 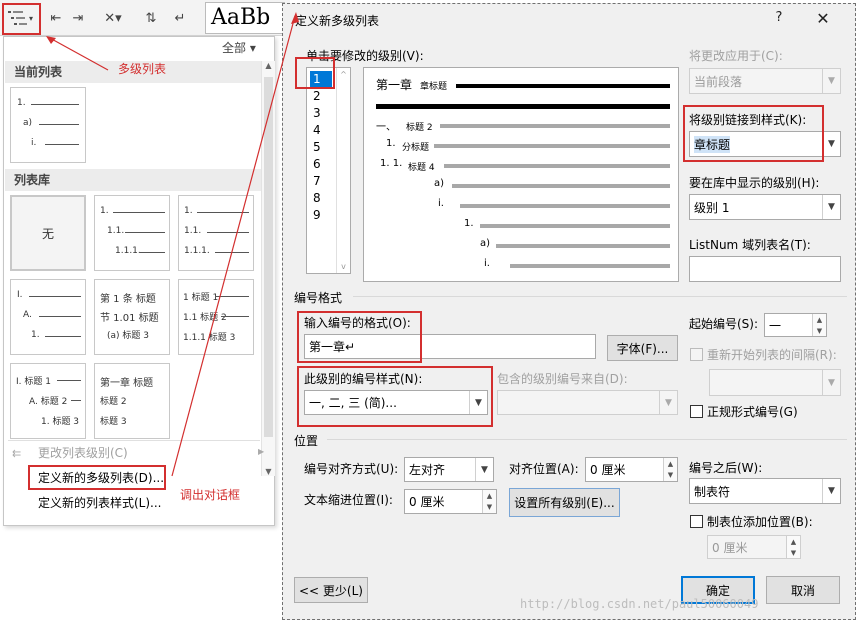 What do you see at coordinates (337, 21) in the screenshot?
I see `dialog-title: 定义新多级列表` at bounding box center [337, 21].